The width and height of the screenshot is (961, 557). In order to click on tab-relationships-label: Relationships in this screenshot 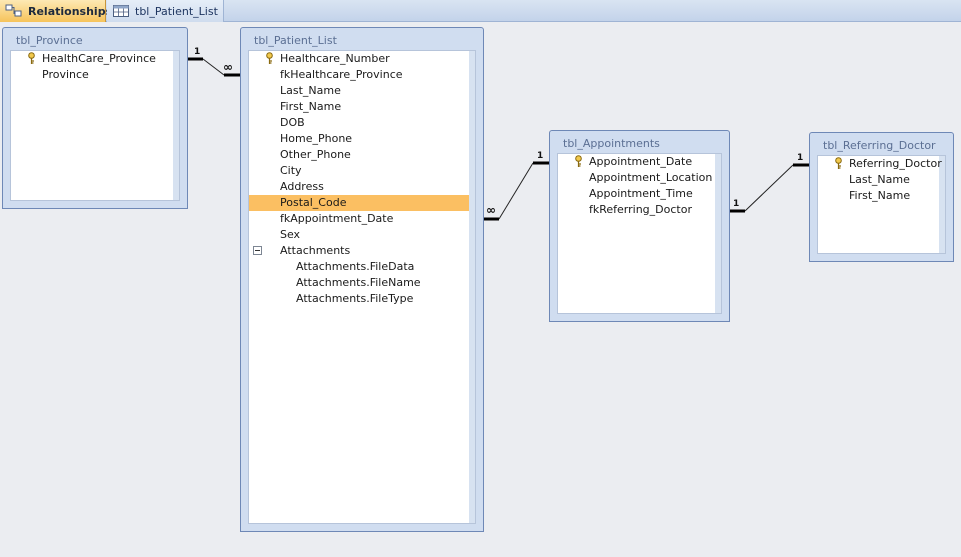, I will do `click(70, 11)`.